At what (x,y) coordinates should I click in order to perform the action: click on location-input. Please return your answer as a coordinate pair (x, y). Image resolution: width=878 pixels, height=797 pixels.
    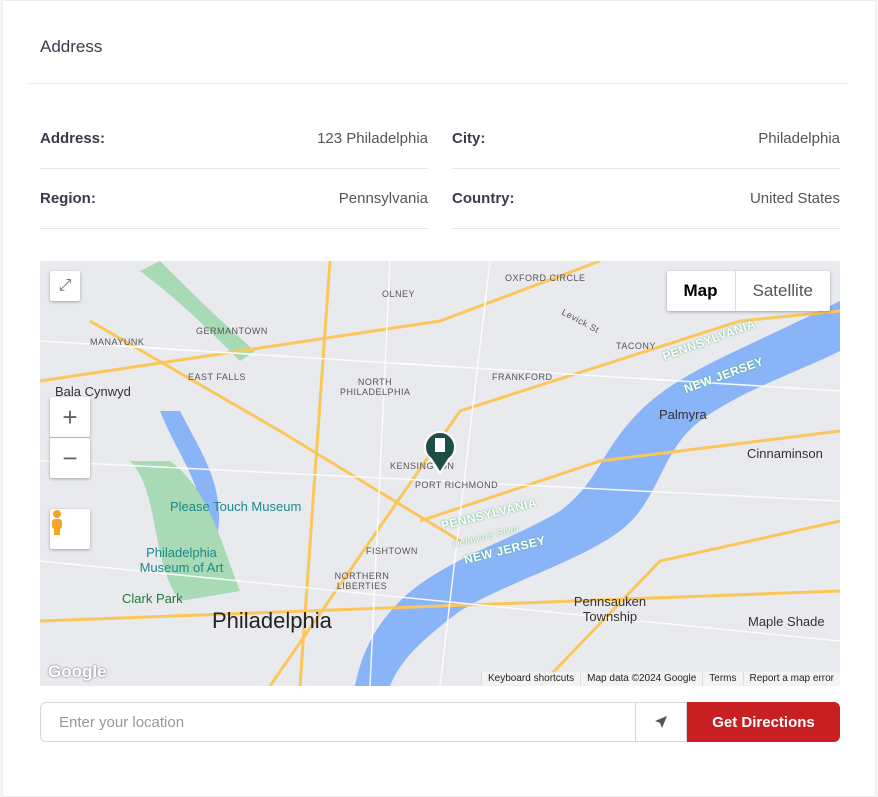
    Looking at the image, I should click on (338, 722).